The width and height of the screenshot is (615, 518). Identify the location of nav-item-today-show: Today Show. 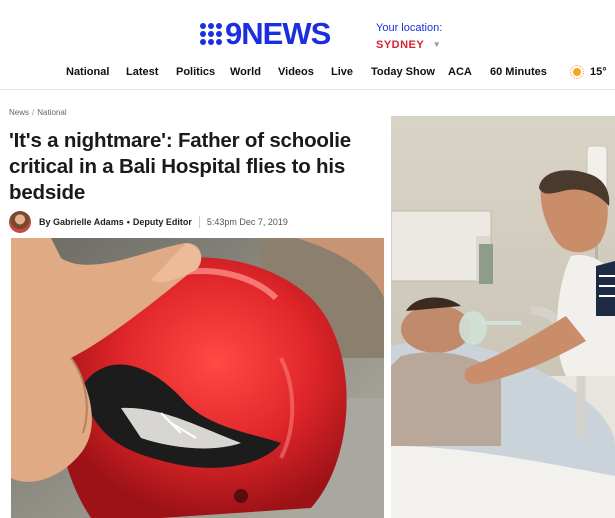
(403, 72).